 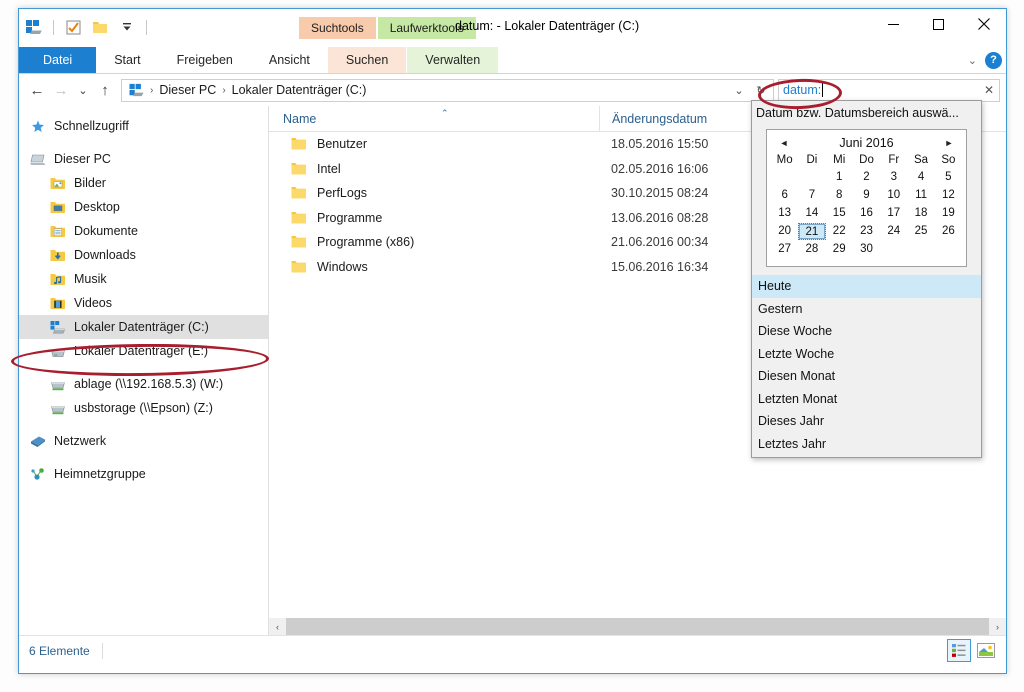 What do you see at coordinates (127, 60) in the screenshot?
I see `tab-start: Start` at bounding box center [127, 60].